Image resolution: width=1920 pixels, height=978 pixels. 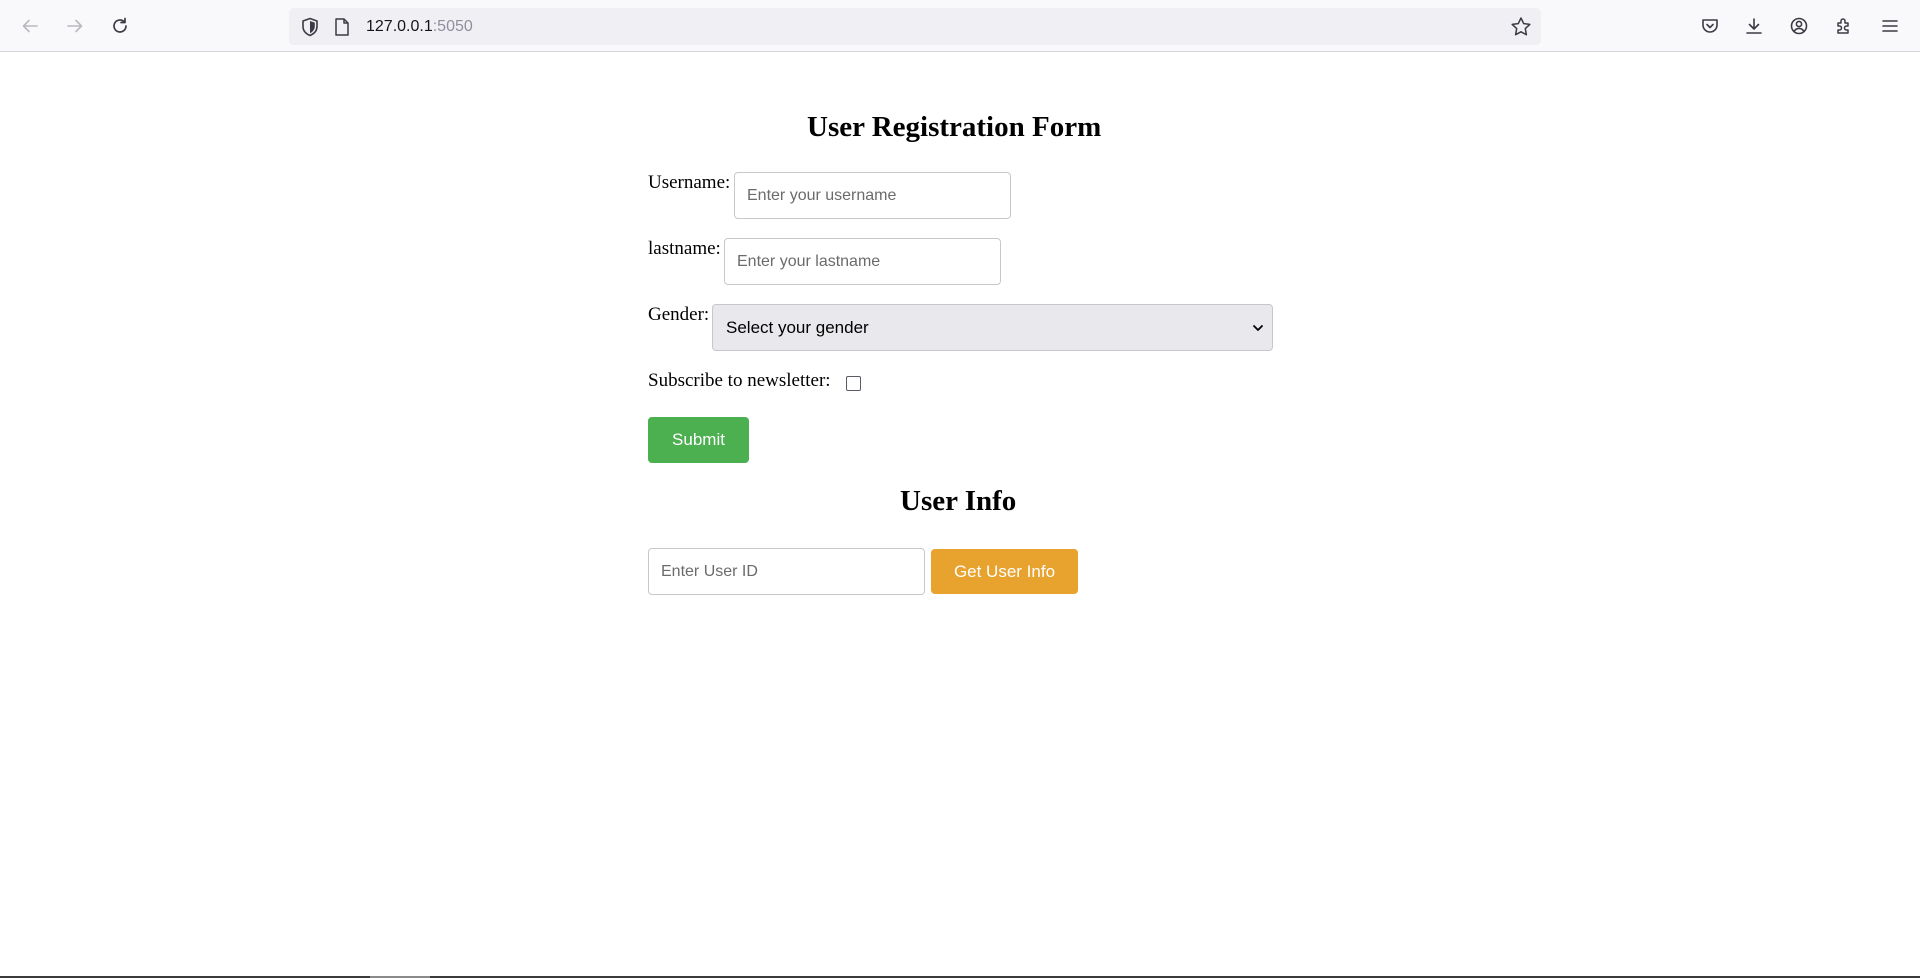 What do you see at coordinates (1710, 26) in the screenshot?
I see `pocket-icon` at bounding box center [1710, 26].